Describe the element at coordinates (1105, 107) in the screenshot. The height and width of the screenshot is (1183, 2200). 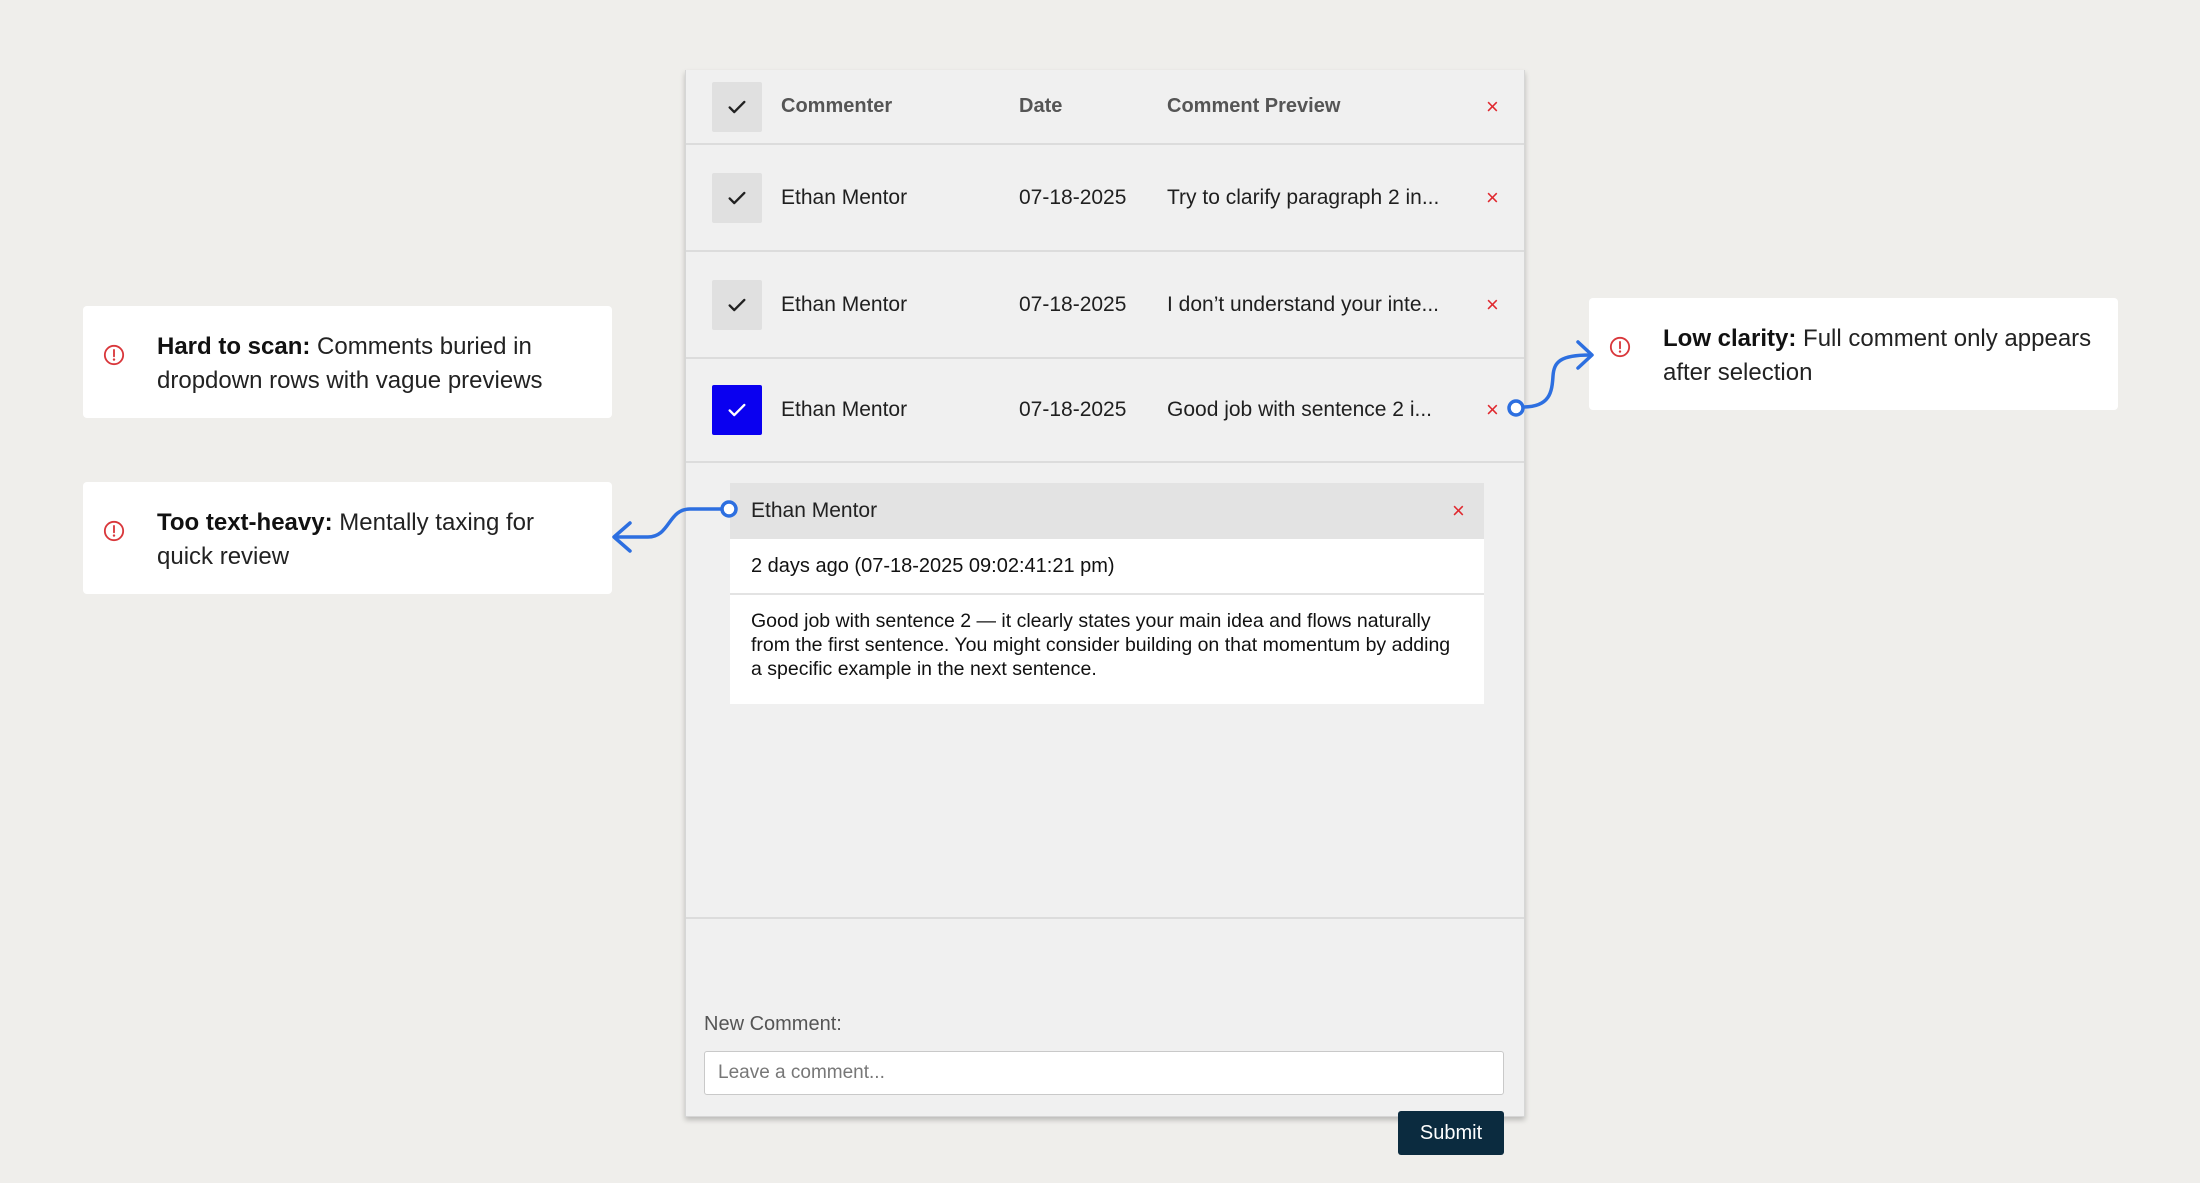
I see `table-header: Commenter Date Comment Preview ×` at that location.